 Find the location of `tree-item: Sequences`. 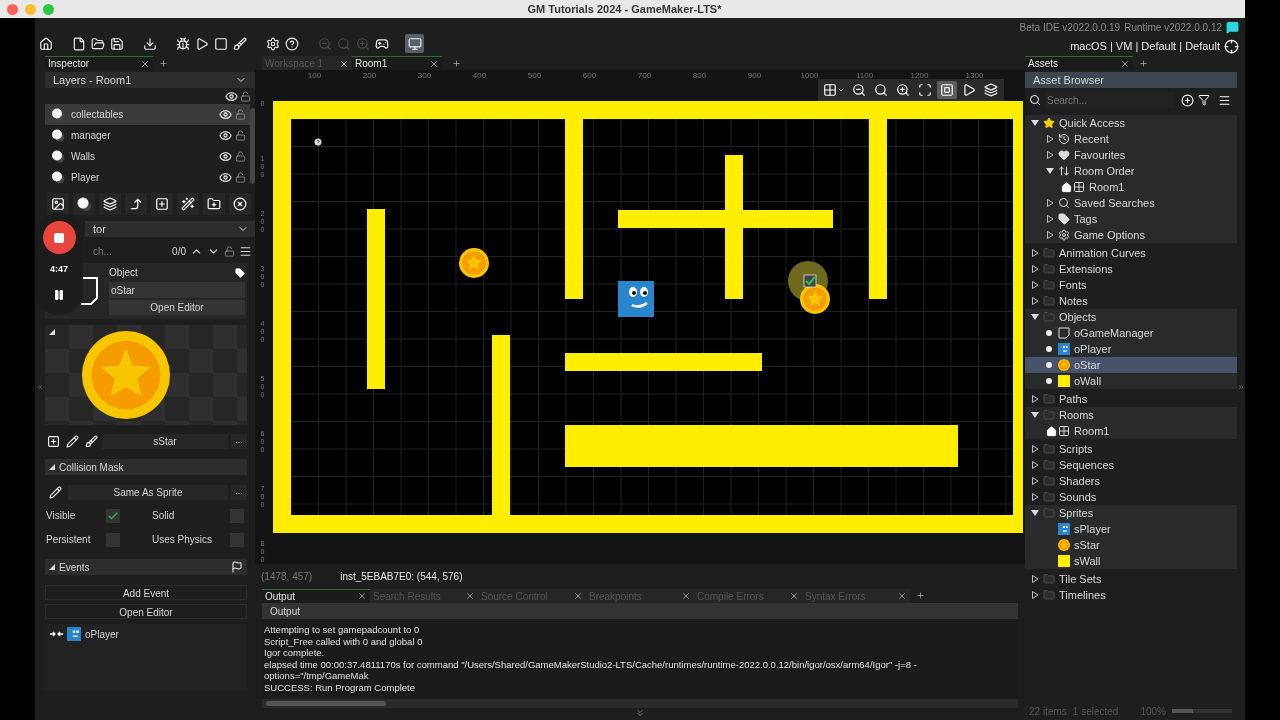

tree-item: Sequences is located at coordinates (1131, 465).